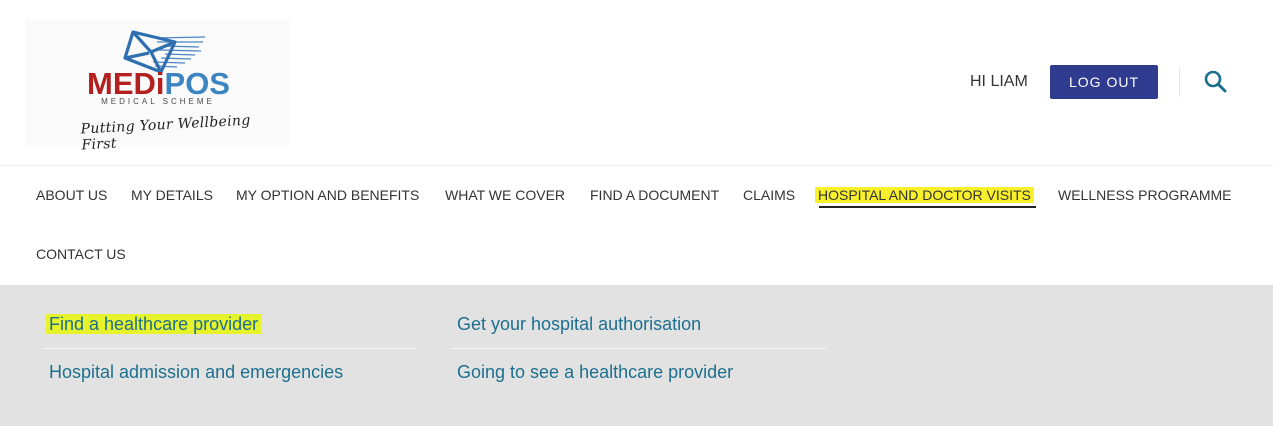  Describe the element at coordinates (158, 101) in the screenshot. I see `brand-subtitle: MEDICAL SCHEME` at that location.